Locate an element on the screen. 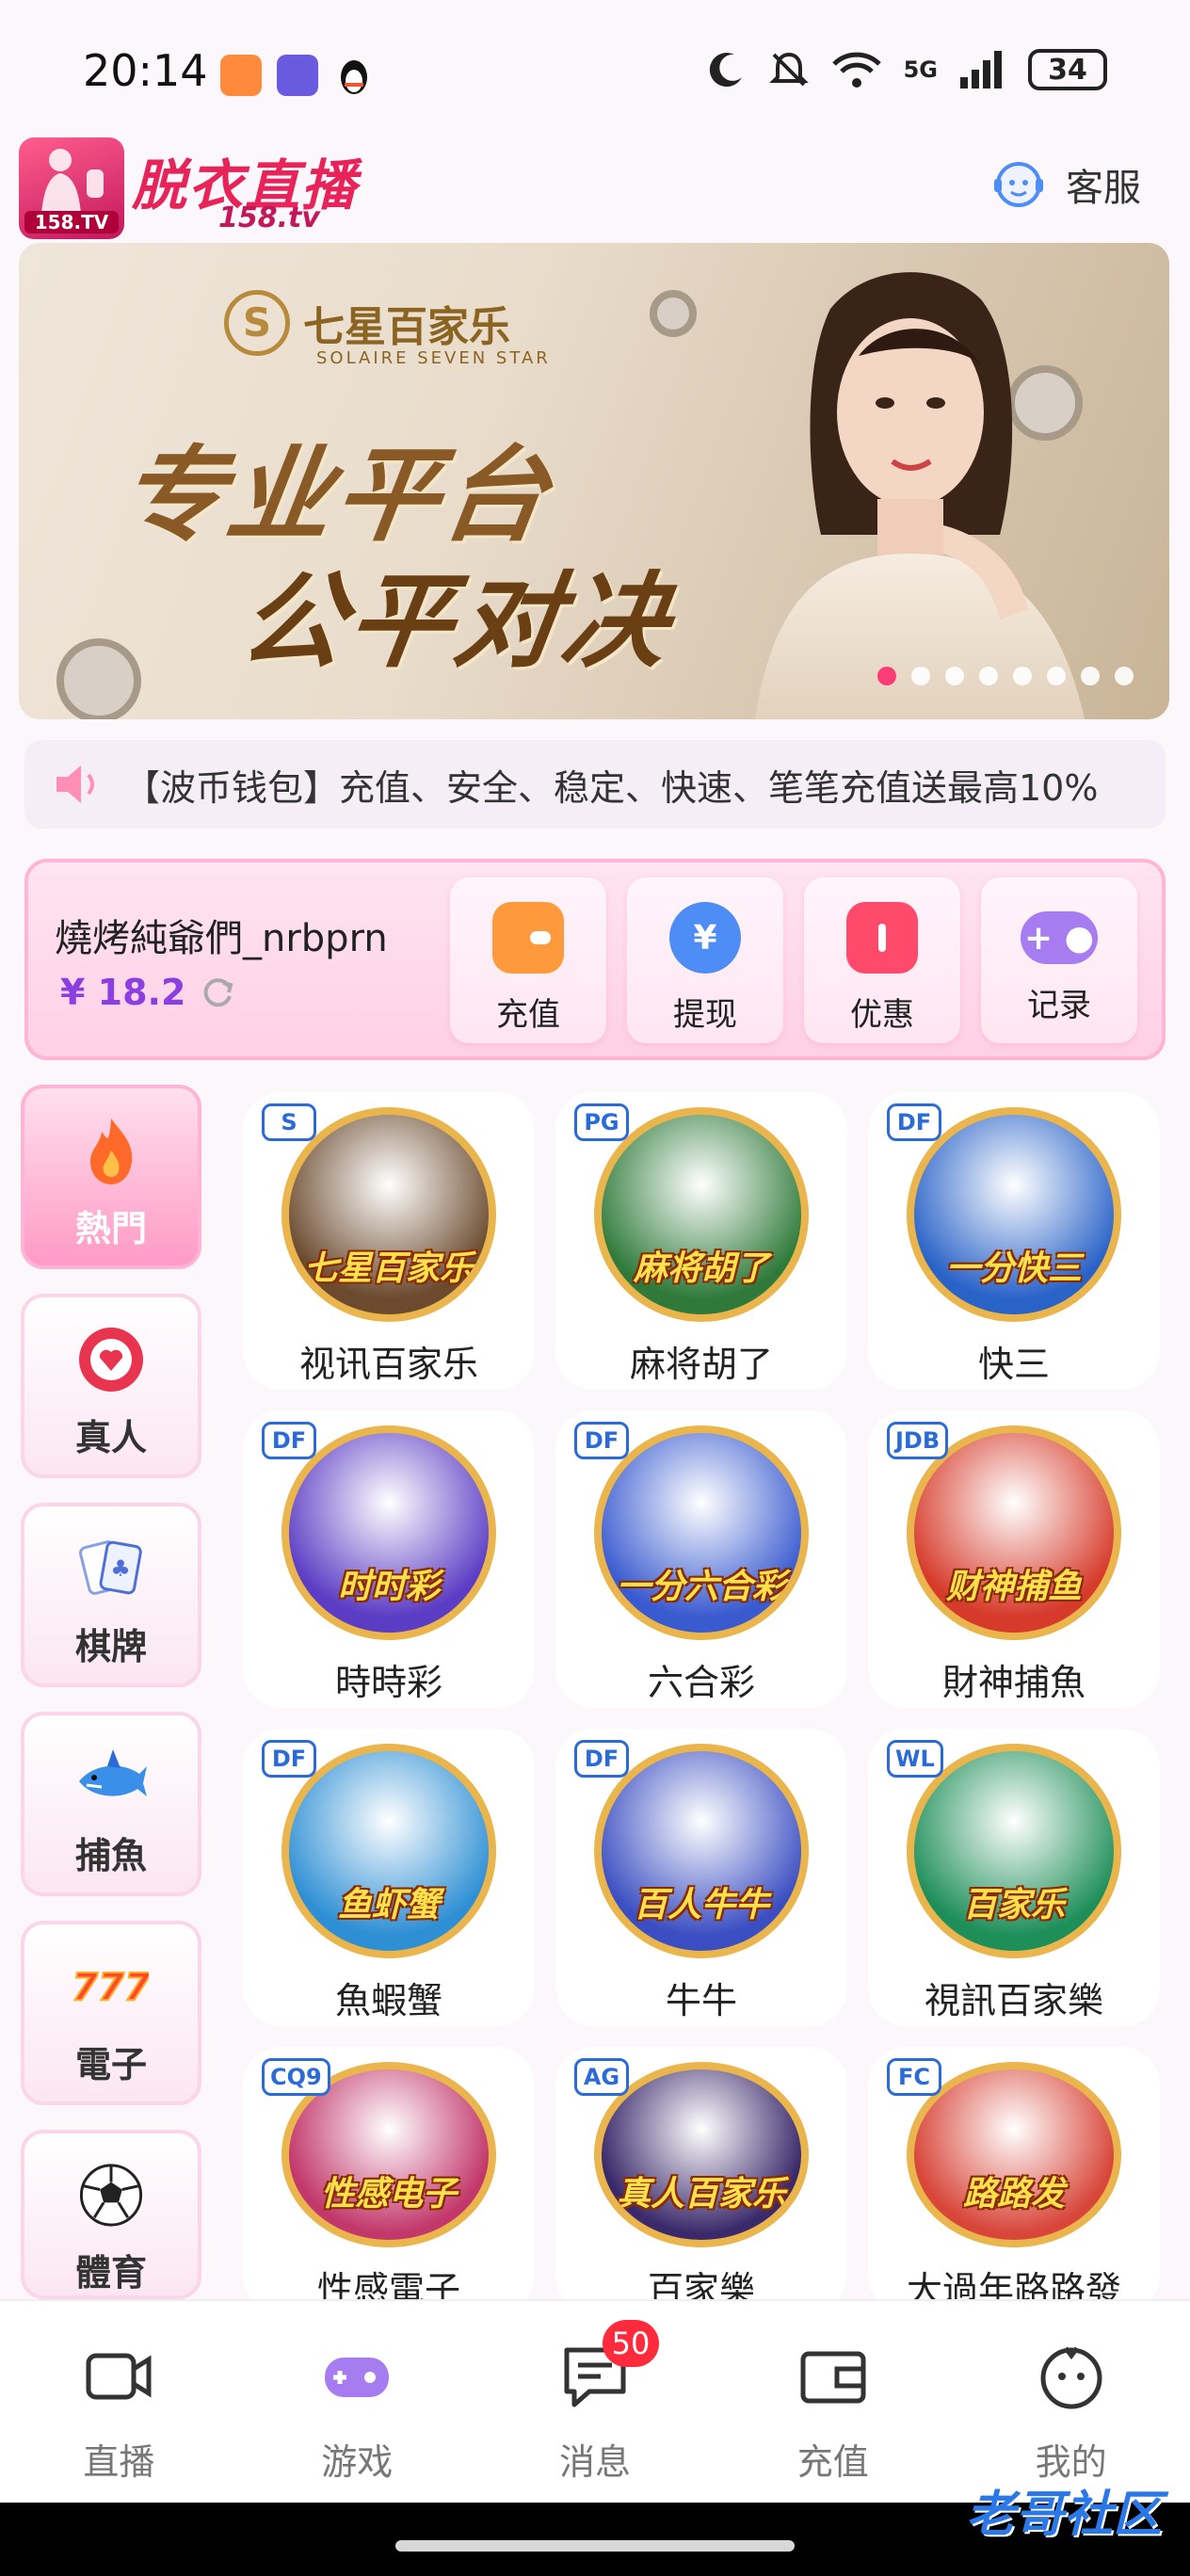 The width and height of the screenshot is (1190, 2576). game-label: 快三 is located at coordinates (1013, 1364).